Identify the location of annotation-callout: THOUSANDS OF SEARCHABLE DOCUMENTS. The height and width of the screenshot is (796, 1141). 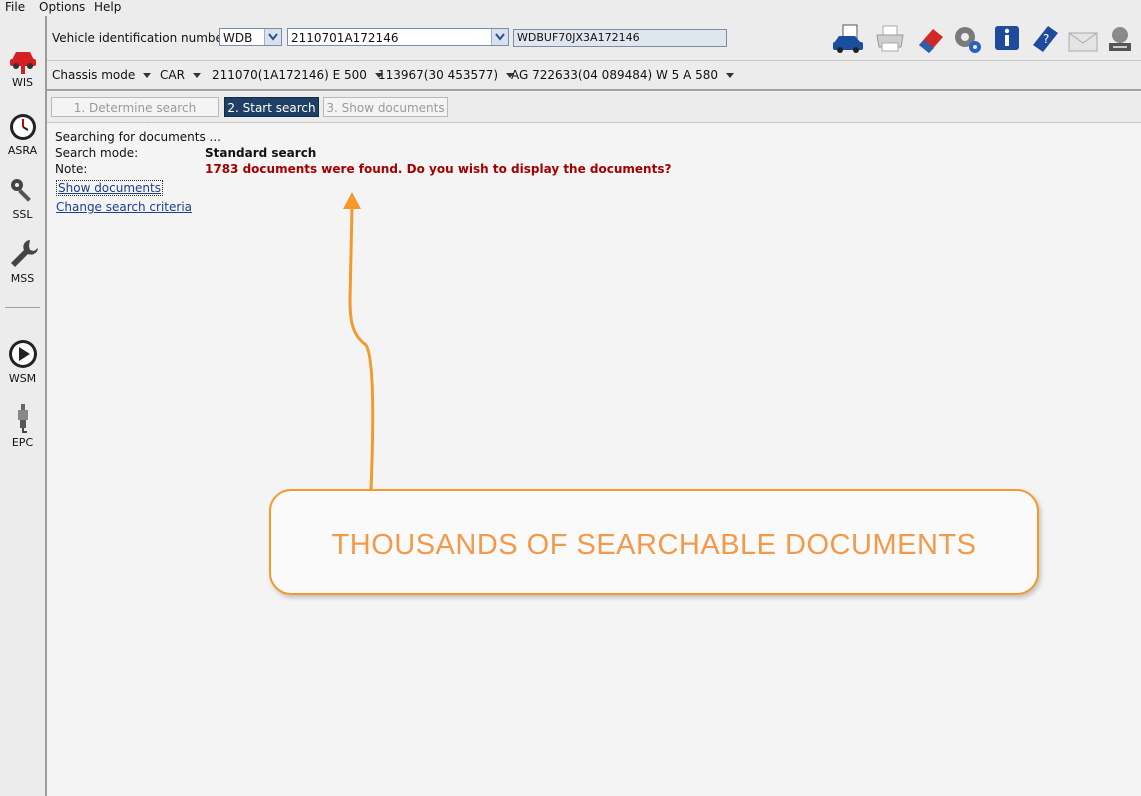
(654, 542).